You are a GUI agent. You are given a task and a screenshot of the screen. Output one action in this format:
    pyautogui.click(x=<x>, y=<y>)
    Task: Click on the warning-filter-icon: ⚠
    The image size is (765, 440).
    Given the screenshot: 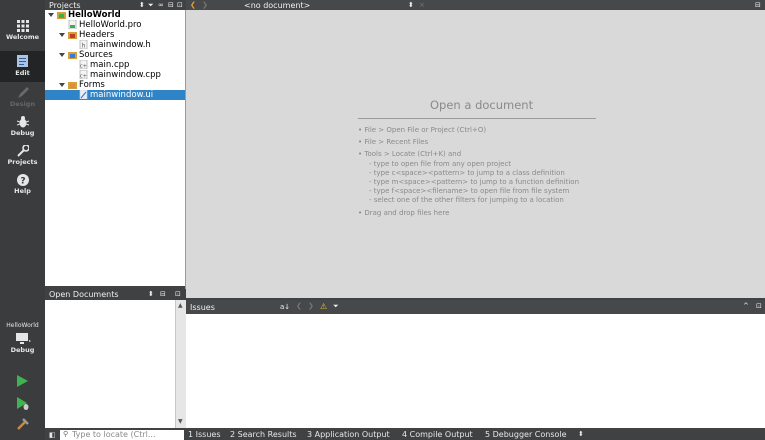 What is the action you would take?
    pyautogui.click(x=323, y=306)
    